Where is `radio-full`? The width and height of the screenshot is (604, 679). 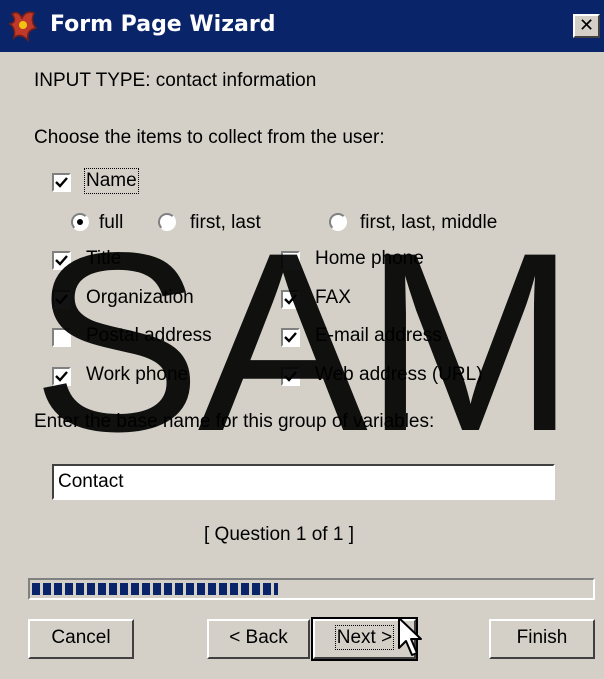
radio-full is located at coordinates (80, 222).